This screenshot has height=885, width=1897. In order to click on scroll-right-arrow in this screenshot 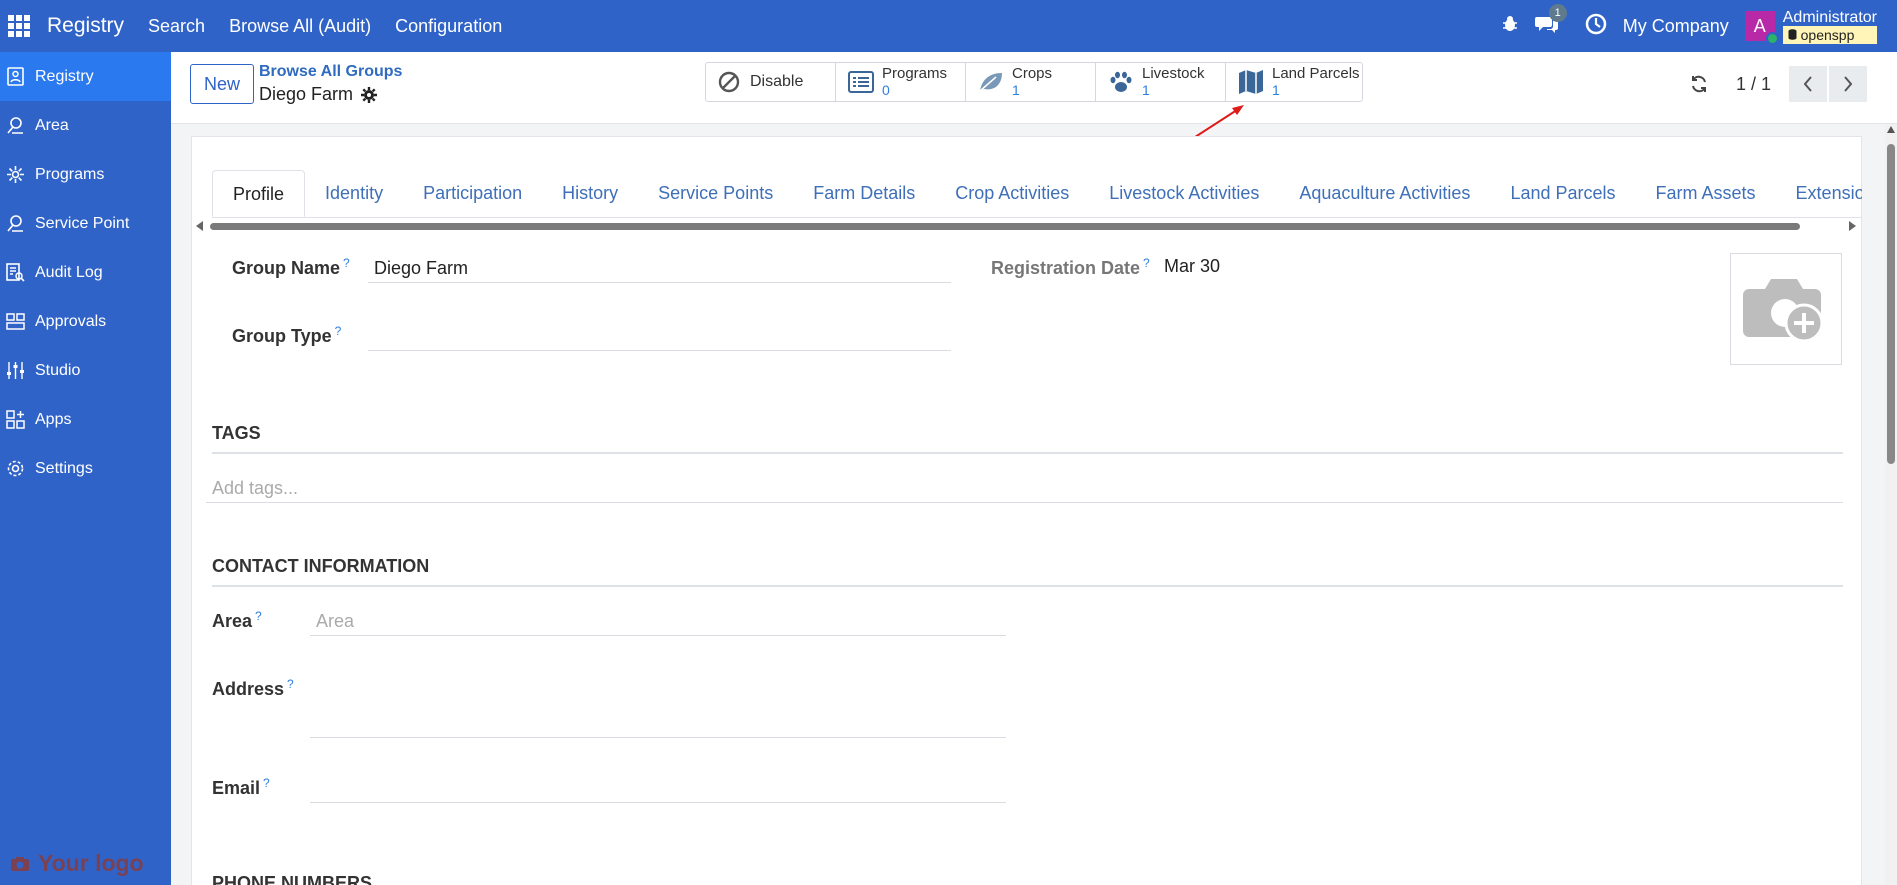, I will do `click(1852, 226)`.